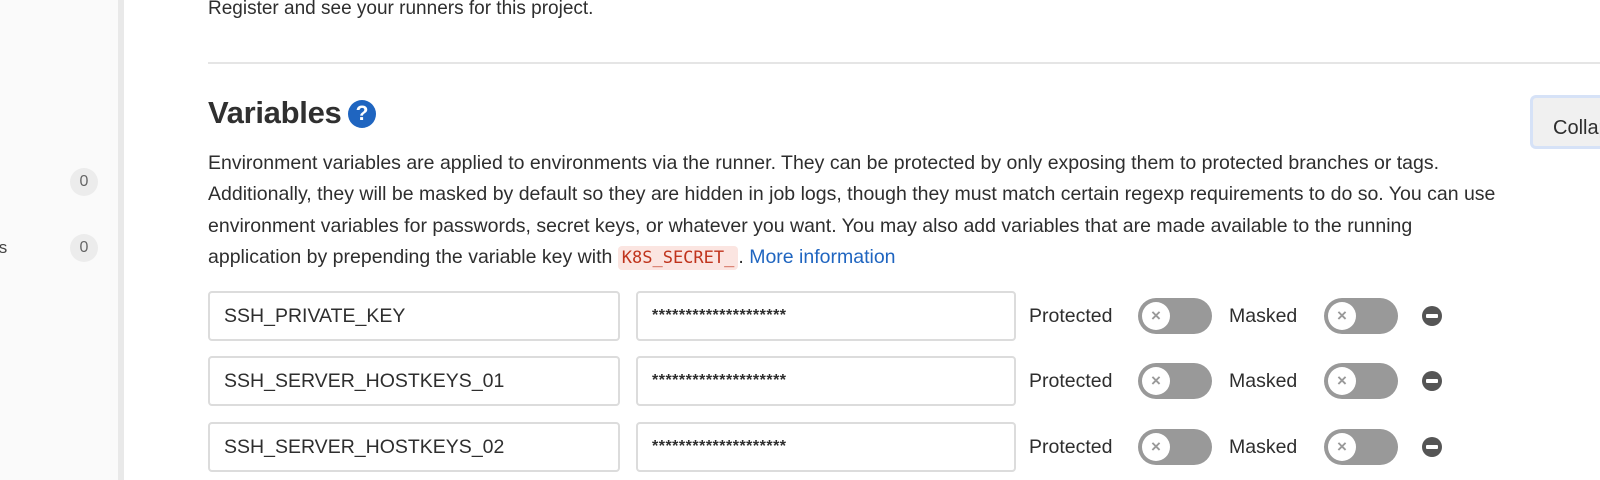 The height and width of the screenshot is (480, 1600). Describe the element at coordinates (678, 257) in the screenshot. I see `k8s-secret-prefix-code: K8S_SECRET_` at that location.